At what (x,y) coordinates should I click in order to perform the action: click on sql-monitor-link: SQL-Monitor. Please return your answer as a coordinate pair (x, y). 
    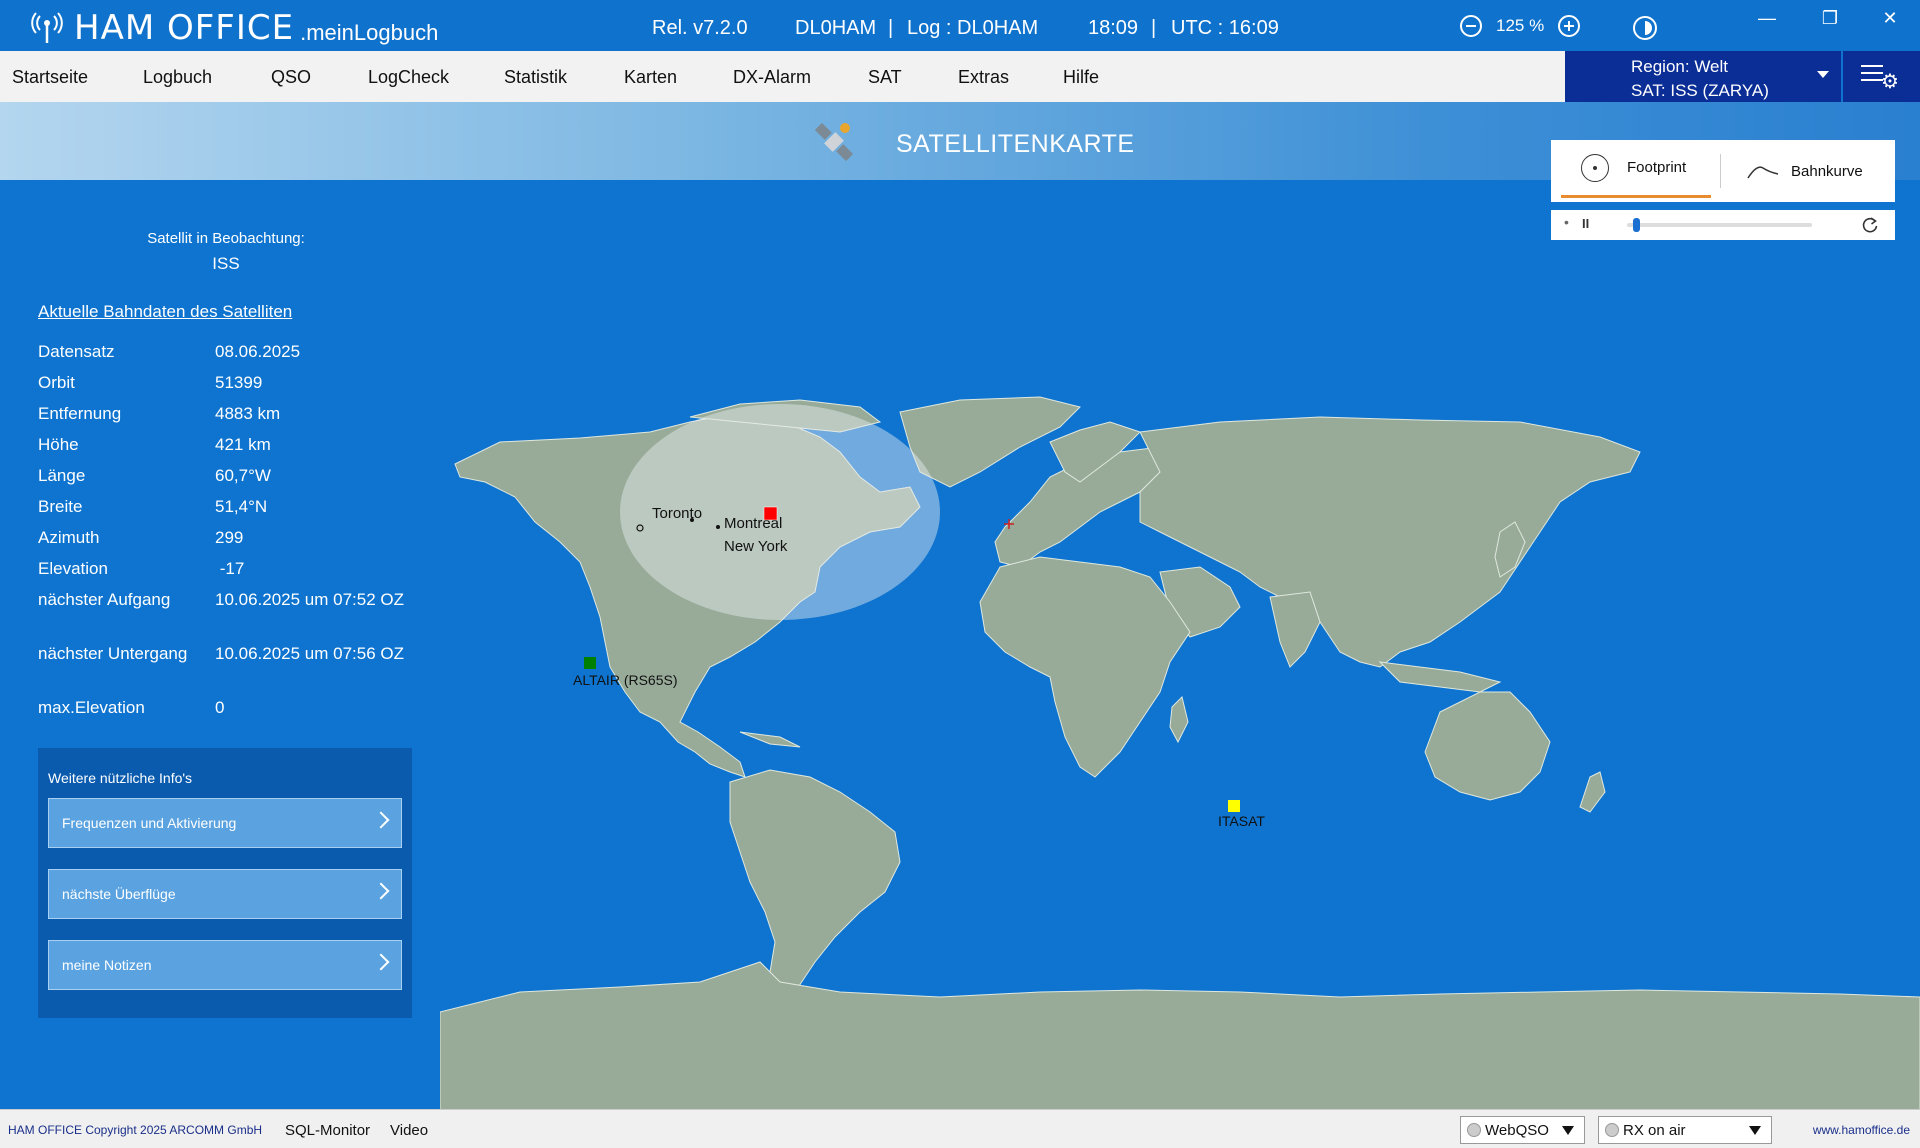
    Looking at the image, I should click on (327, 1130).